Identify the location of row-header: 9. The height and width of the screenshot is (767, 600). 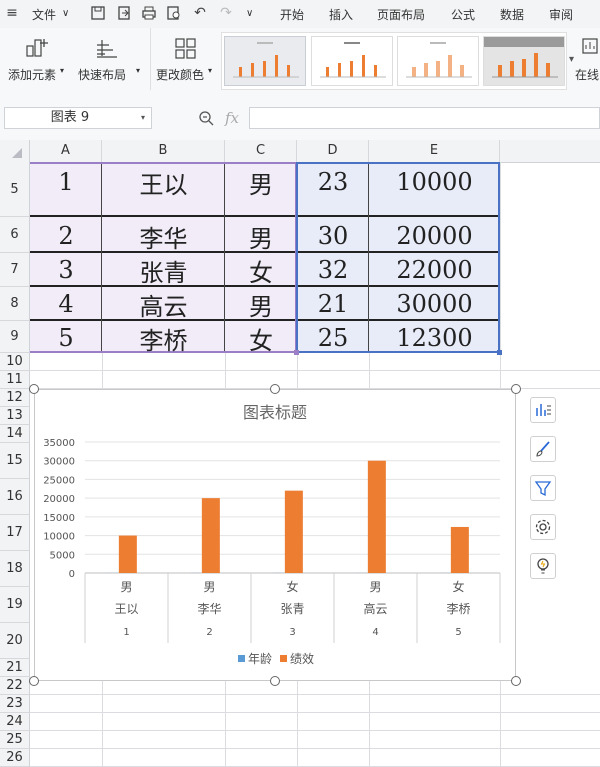
(15, 337).